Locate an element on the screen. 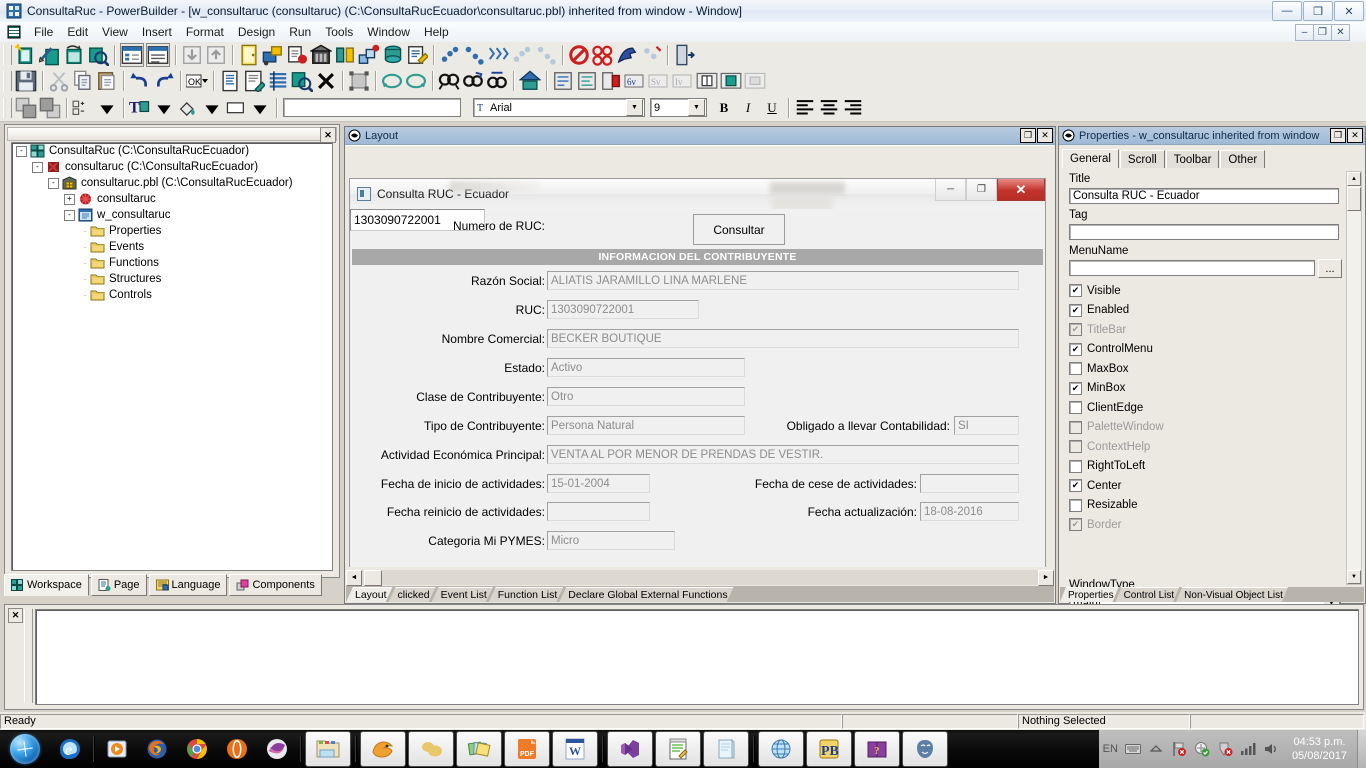 The width and height of the screenshot is (1366, 768). project-build-icon is located at coordinates (651, 55).